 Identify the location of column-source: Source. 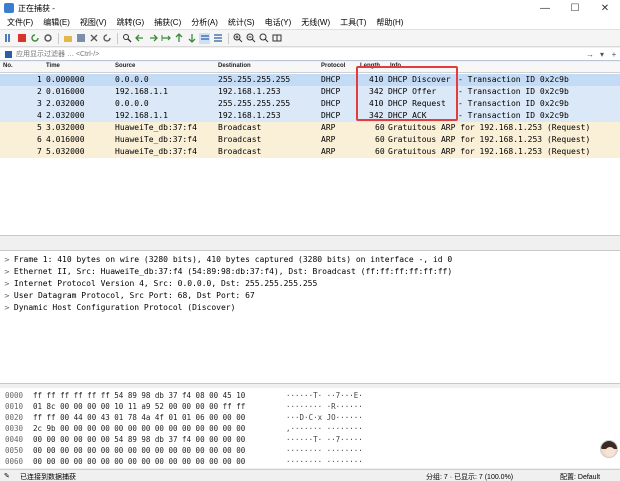
(125, 66).